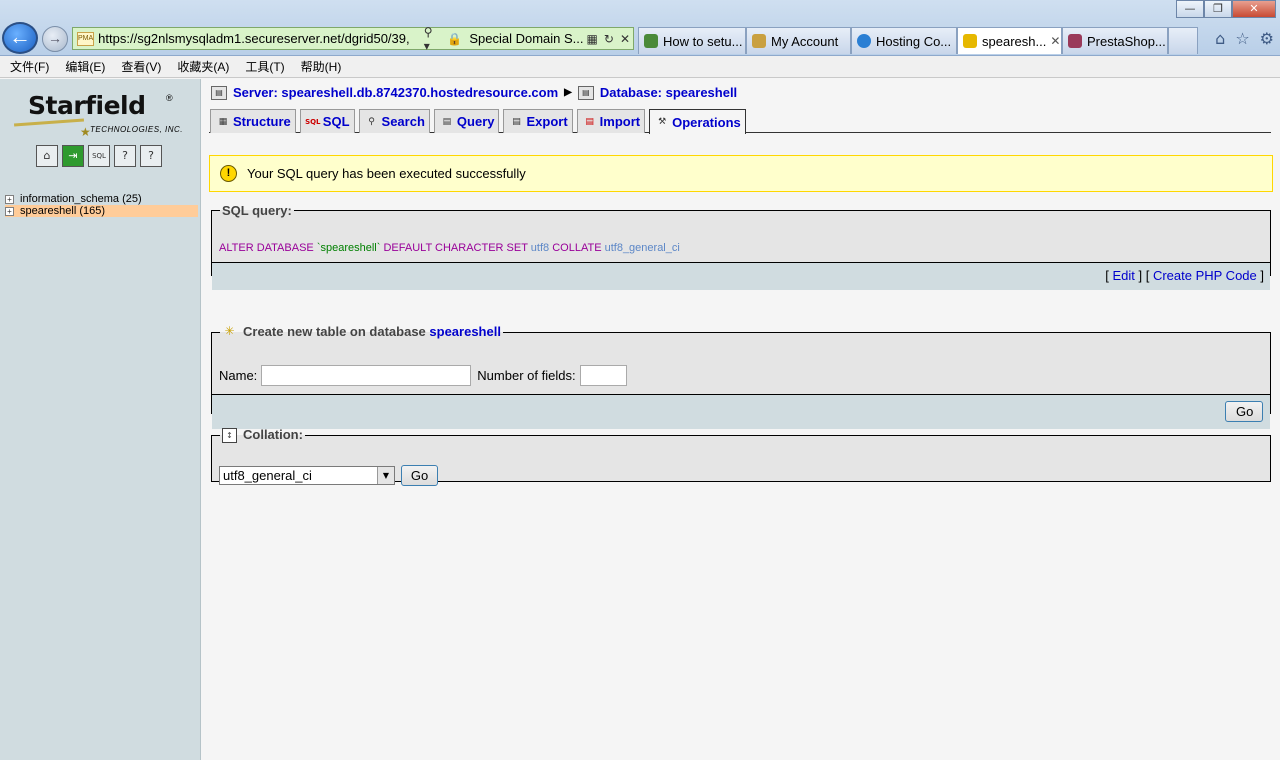 The height and width of the screenshot is (760, 1280). I want to click on collation-select: utf8_general_ci ▼, so click(307, 476).